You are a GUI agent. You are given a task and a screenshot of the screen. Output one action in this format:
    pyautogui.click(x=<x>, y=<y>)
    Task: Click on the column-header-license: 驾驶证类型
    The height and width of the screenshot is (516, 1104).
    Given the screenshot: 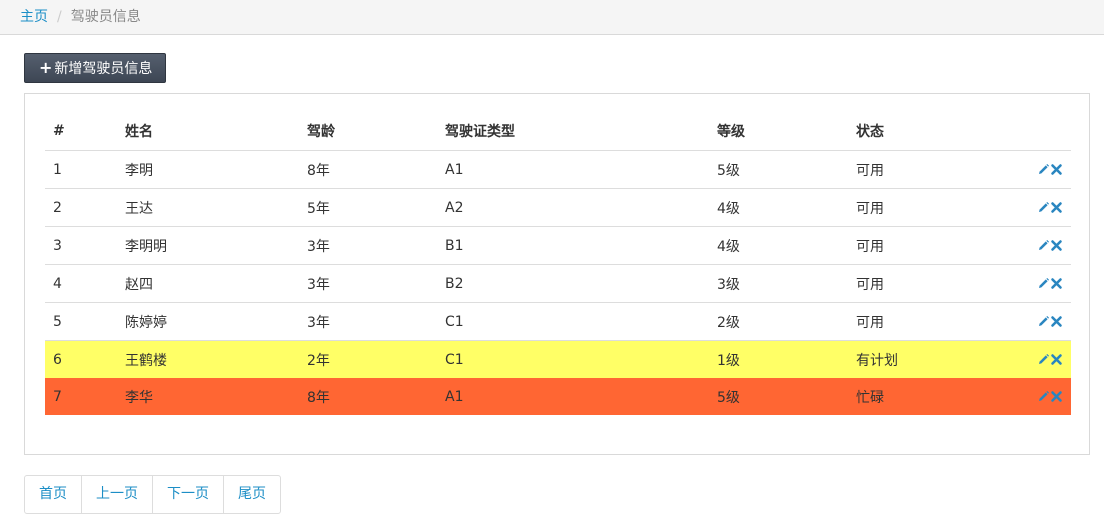 What is the action you would take?
    pyautogui.click(x=573, y=131)
    